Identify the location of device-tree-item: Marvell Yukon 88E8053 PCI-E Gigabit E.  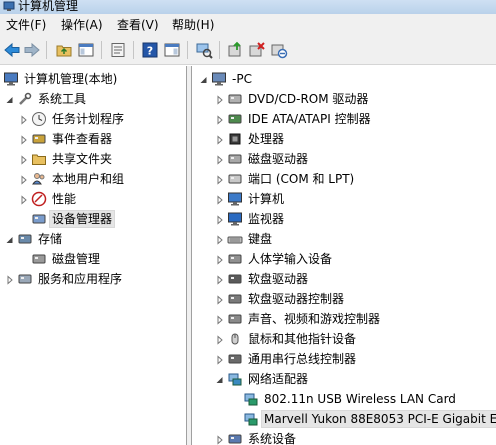
(364, 419).